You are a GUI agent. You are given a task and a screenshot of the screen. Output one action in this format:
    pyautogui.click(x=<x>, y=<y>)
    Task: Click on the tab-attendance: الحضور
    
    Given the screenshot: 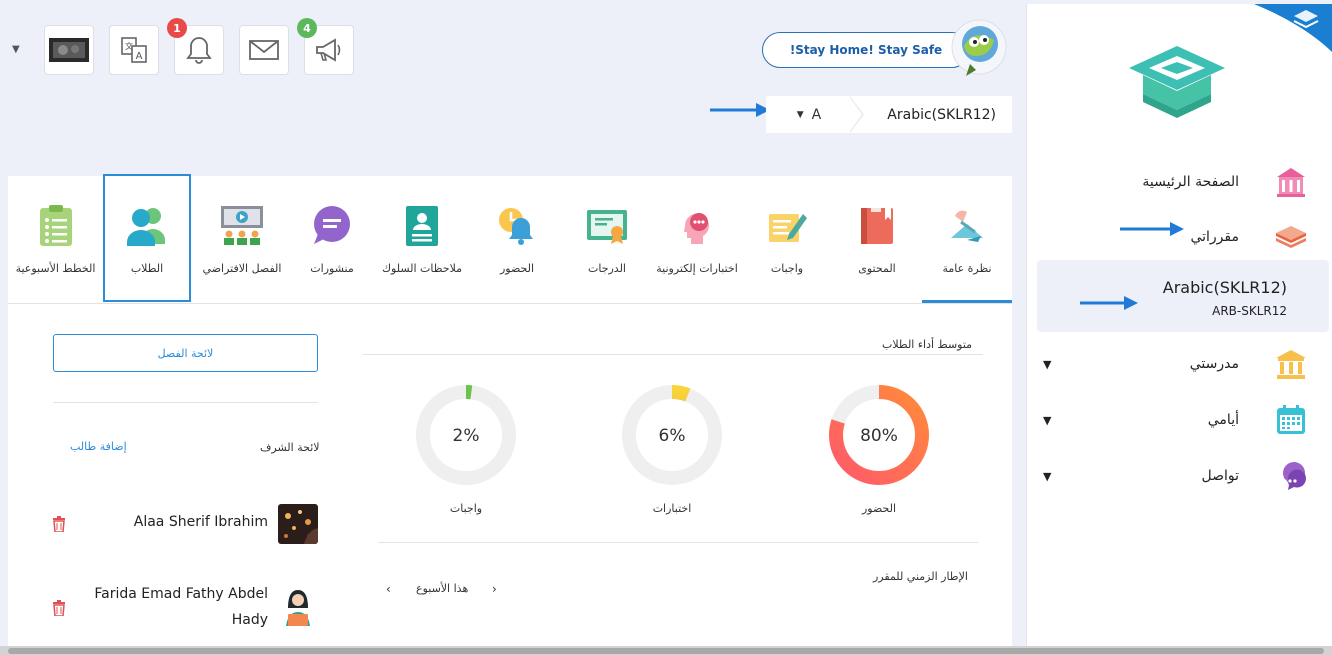 What is the action you would take?
    pyautogui.click(x=517, y=239)
    